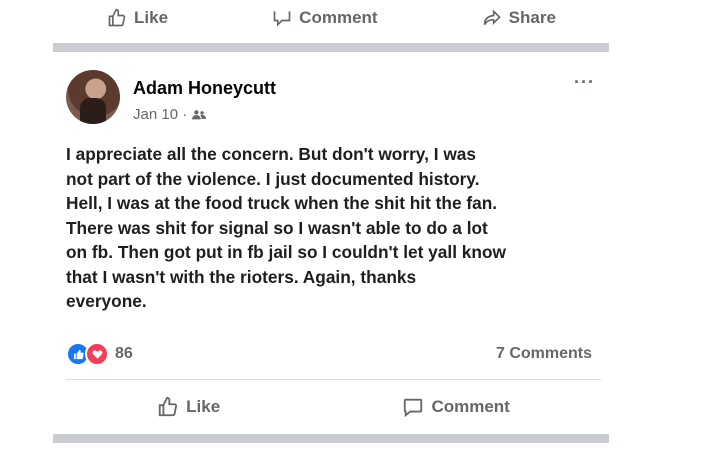 The height and width of the screenshot is (456, 706). Describe the element at coordinates (544, 354) in the screenshot. I see `comments-count-link: 7 Comments` at that location.